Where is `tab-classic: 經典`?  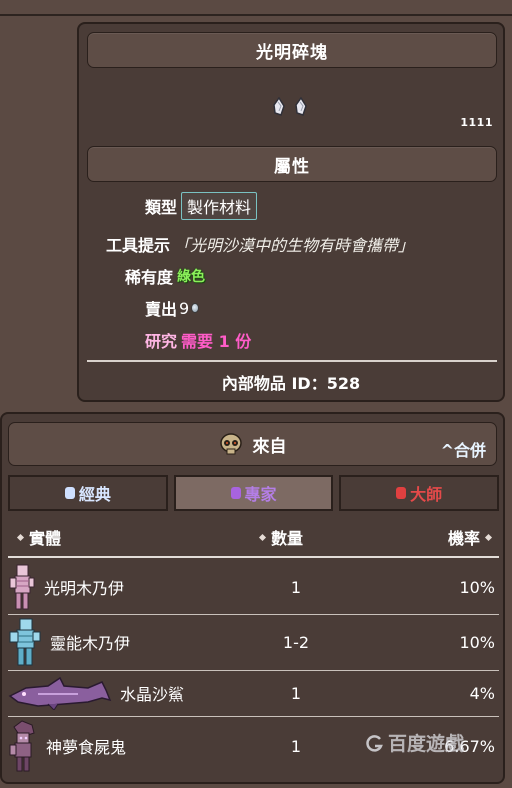 tab-classic: 經典 is located at coordinates (88, 493).